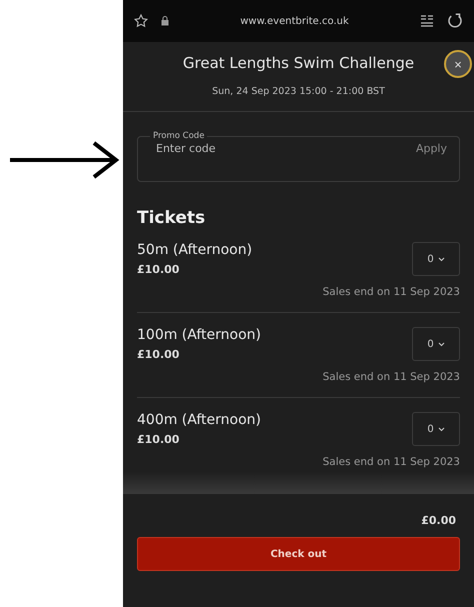 The image size is (474, 607). Describe the element at coordinates (199, 420) in the screenshot. I see `ticket-name: 400m (Afternoon)` at that location.